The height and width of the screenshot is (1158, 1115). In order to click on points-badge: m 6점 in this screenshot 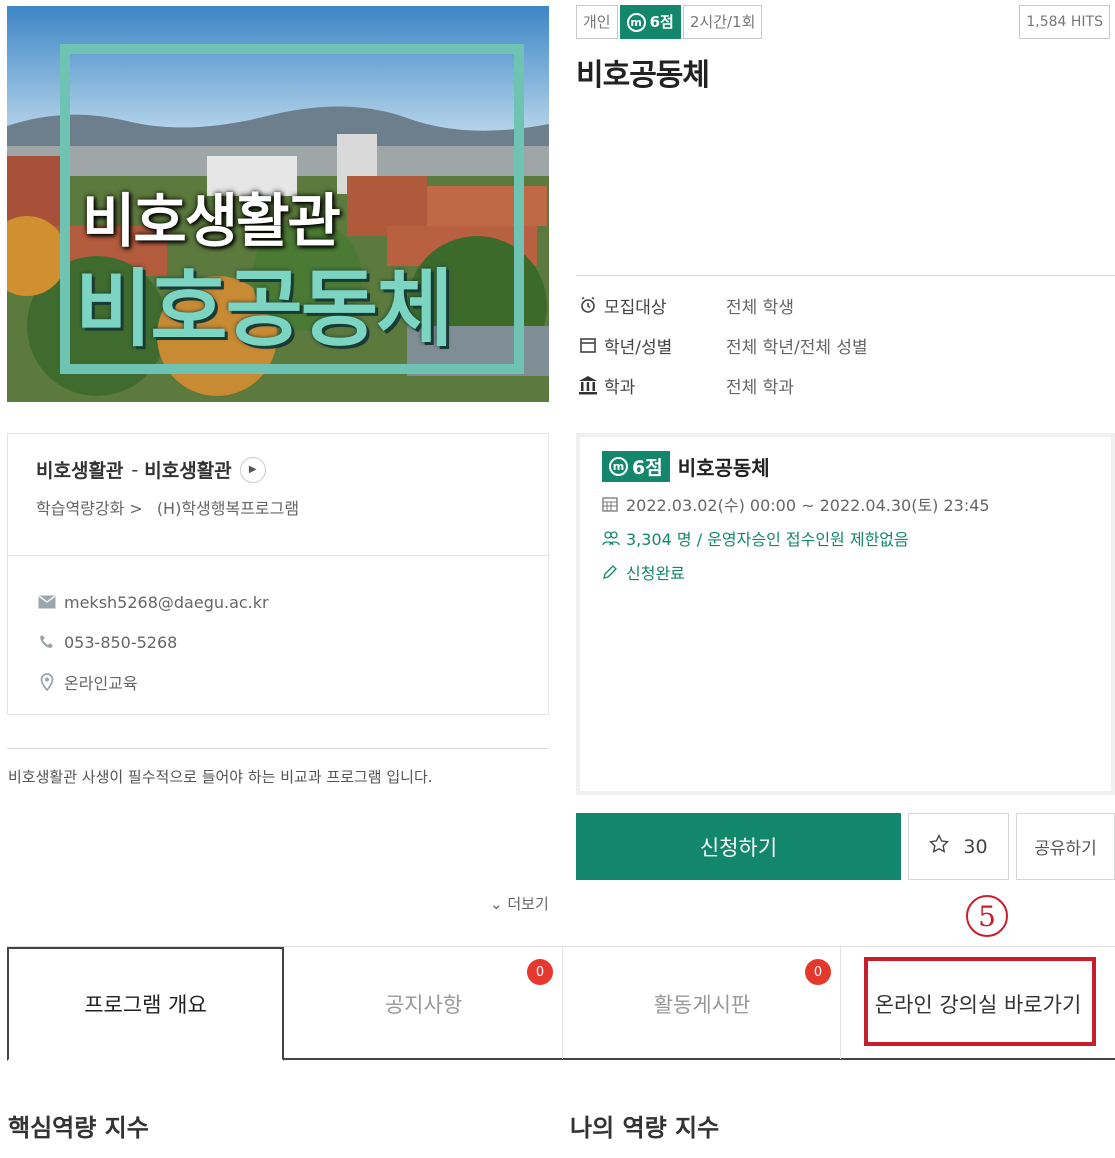, I will do `click(650, 22)`.